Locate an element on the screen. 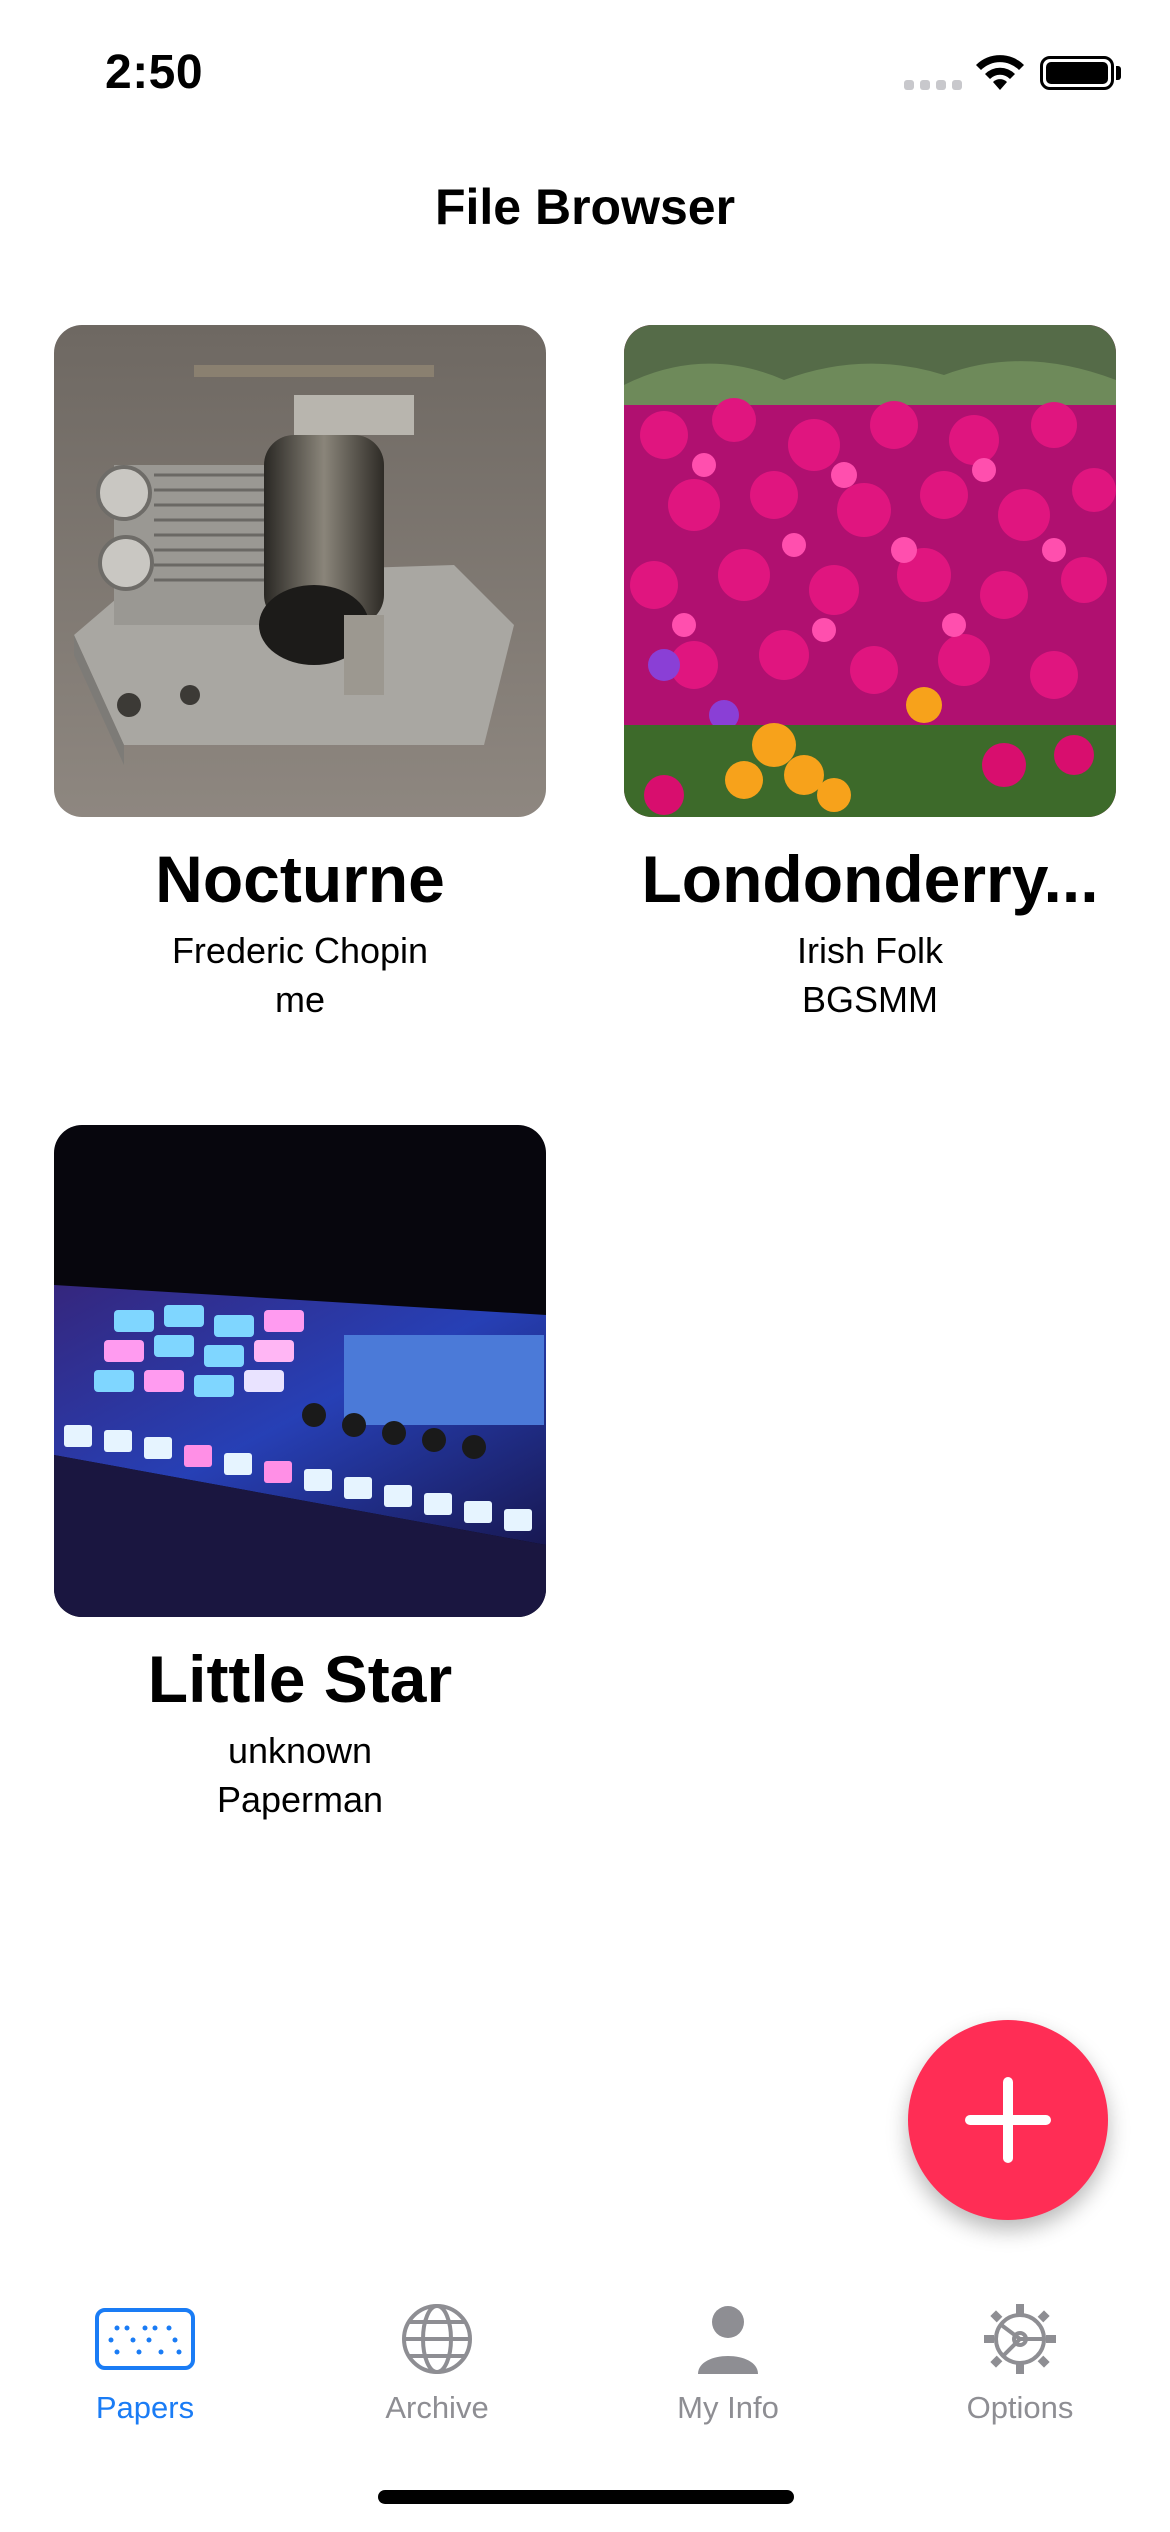 The width and height of the screenshot is (1170, 2532). paper-composer: unknown is located at coordinates (300, 1750).